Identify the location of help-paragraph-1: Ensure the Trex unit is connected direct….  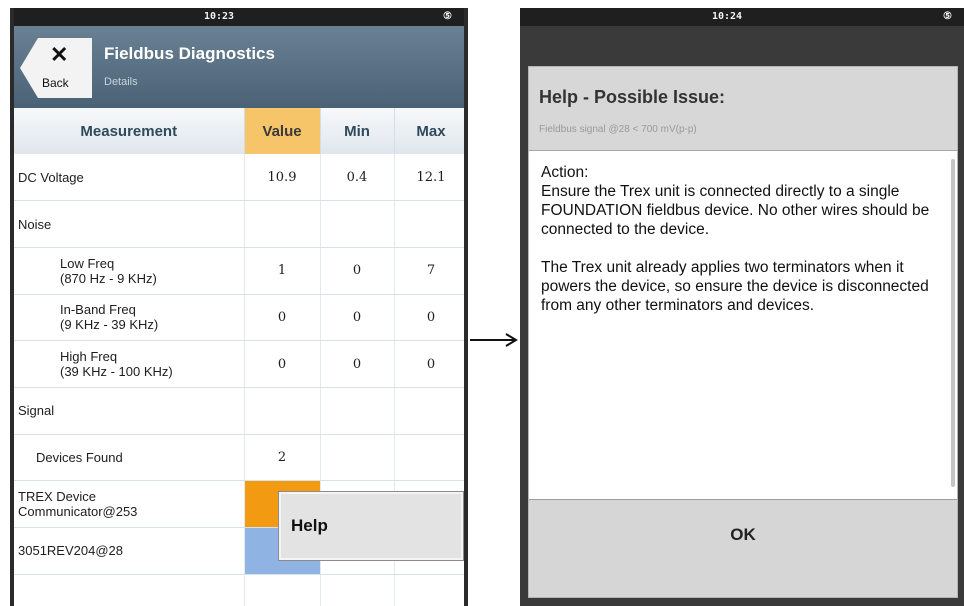
(735, 210).